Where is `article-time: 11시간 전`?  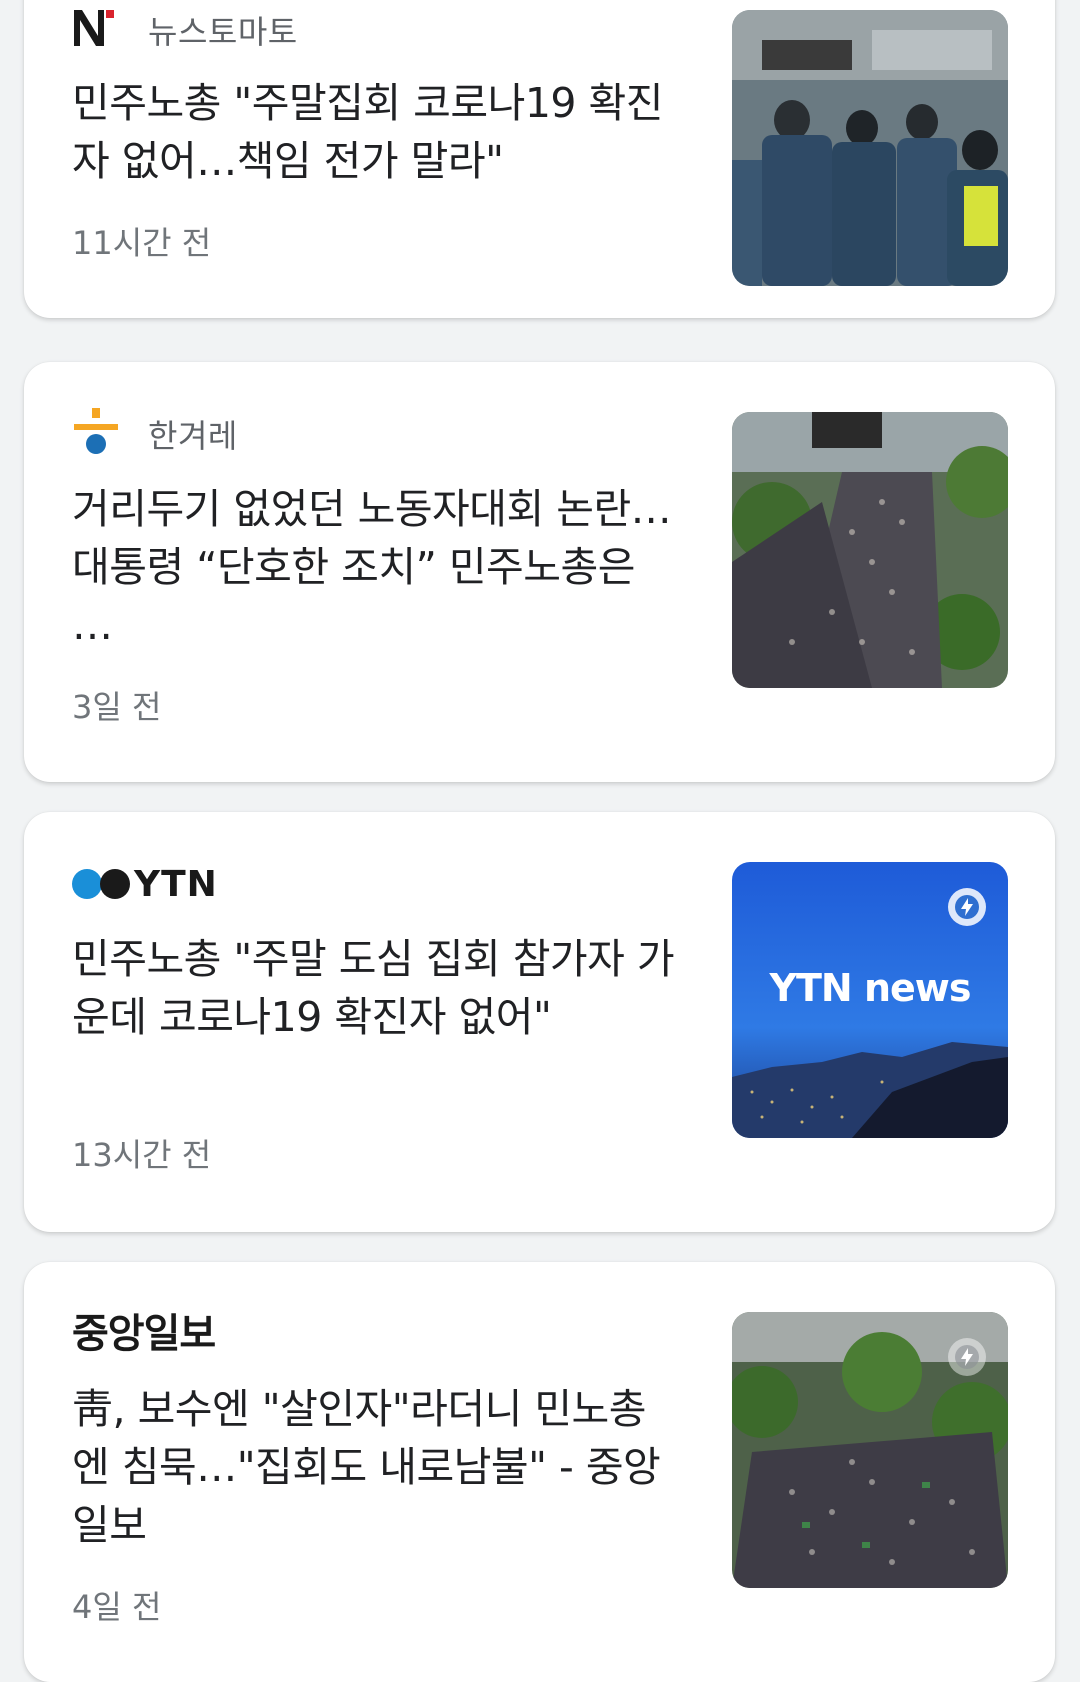 article-time: 11시간 전 is located at coordinates (142, 243).